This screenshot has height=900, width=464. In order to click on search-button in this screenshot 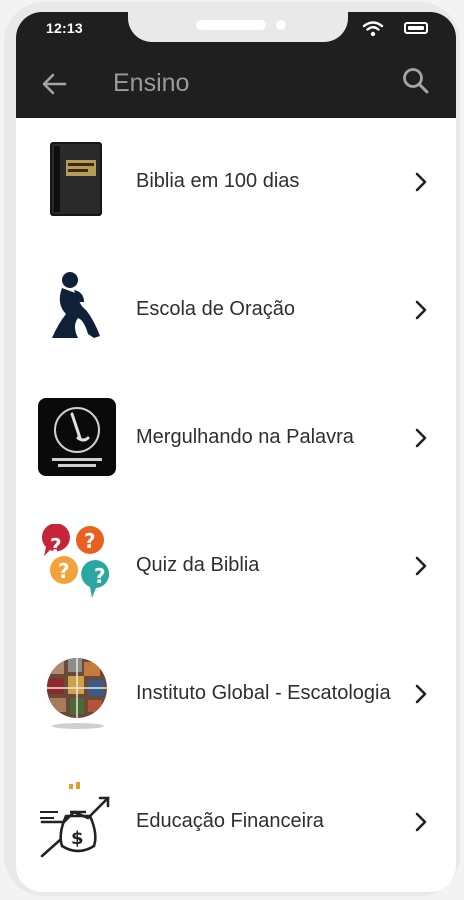, I will do `click(416, 81)`.